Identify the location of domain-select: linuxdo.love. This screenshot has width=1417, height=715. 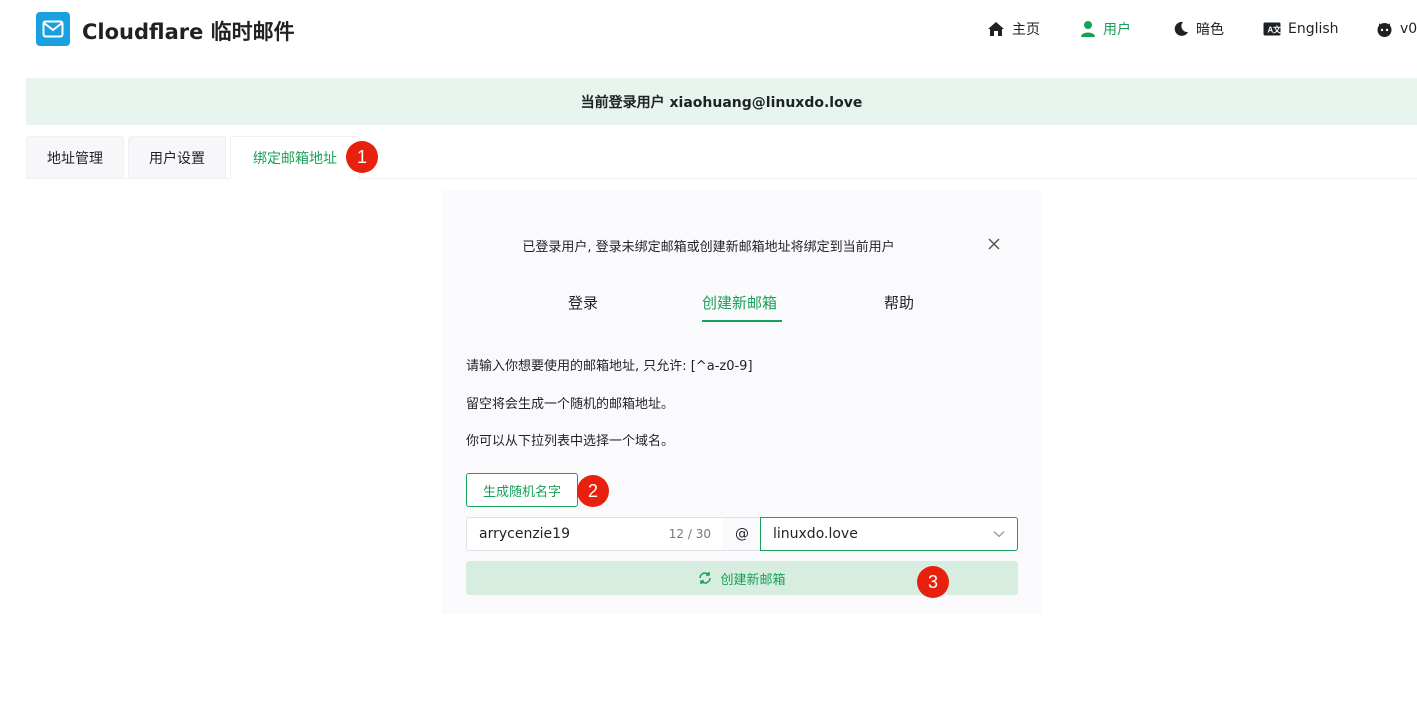
(889, 534).